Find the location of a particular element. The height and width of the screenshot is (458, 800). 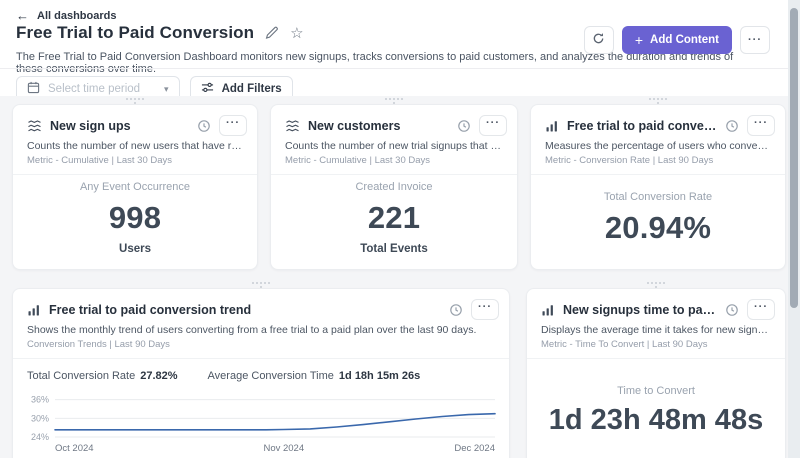

average-conversion-time-stat: Average Conversion Time 1d 18h 15m 26s is located at coordinates (314, 376).